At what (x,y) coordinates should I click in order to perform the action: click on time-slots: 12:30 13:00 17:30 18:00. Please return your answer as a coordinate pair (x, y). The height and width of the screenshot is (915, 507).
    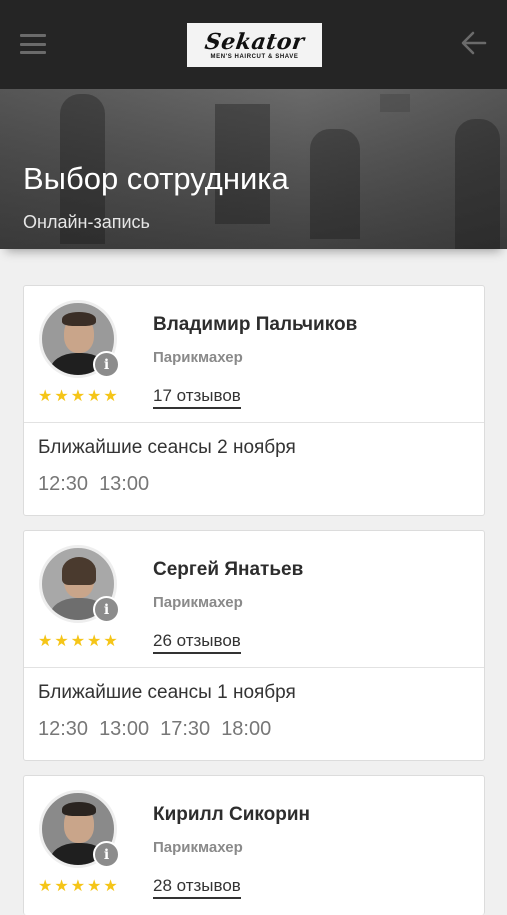
    Looking at the image, I should click on (154, 729).